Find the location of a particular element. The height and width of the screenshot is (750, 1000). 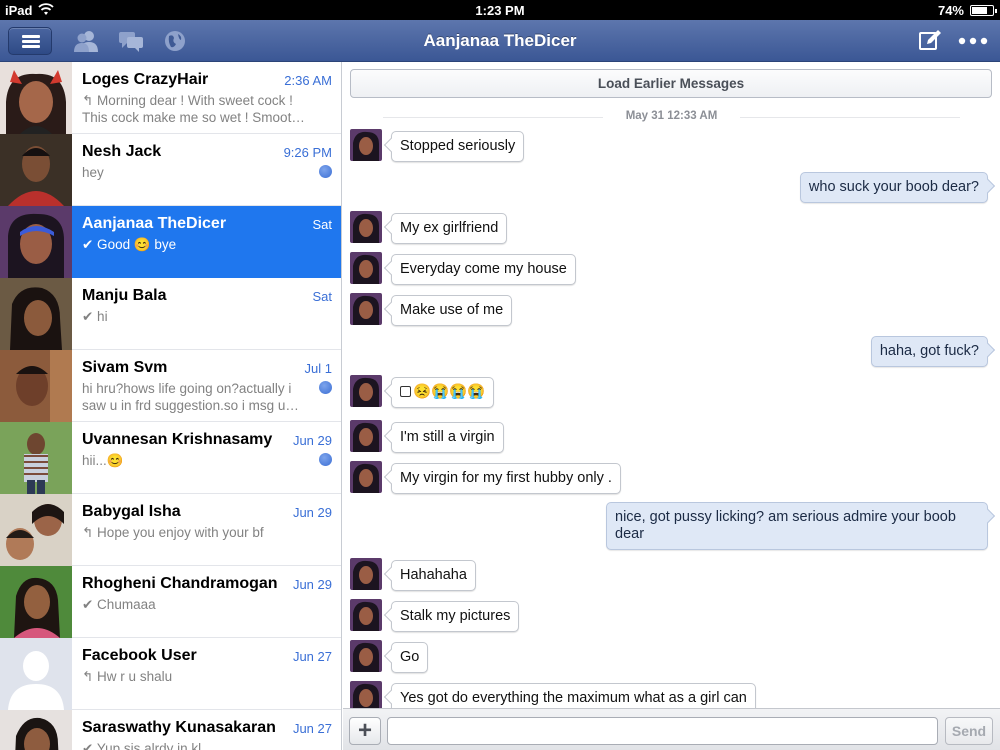

incoming-message: 😣😭😭😭 is located at coordinates (443, 392).